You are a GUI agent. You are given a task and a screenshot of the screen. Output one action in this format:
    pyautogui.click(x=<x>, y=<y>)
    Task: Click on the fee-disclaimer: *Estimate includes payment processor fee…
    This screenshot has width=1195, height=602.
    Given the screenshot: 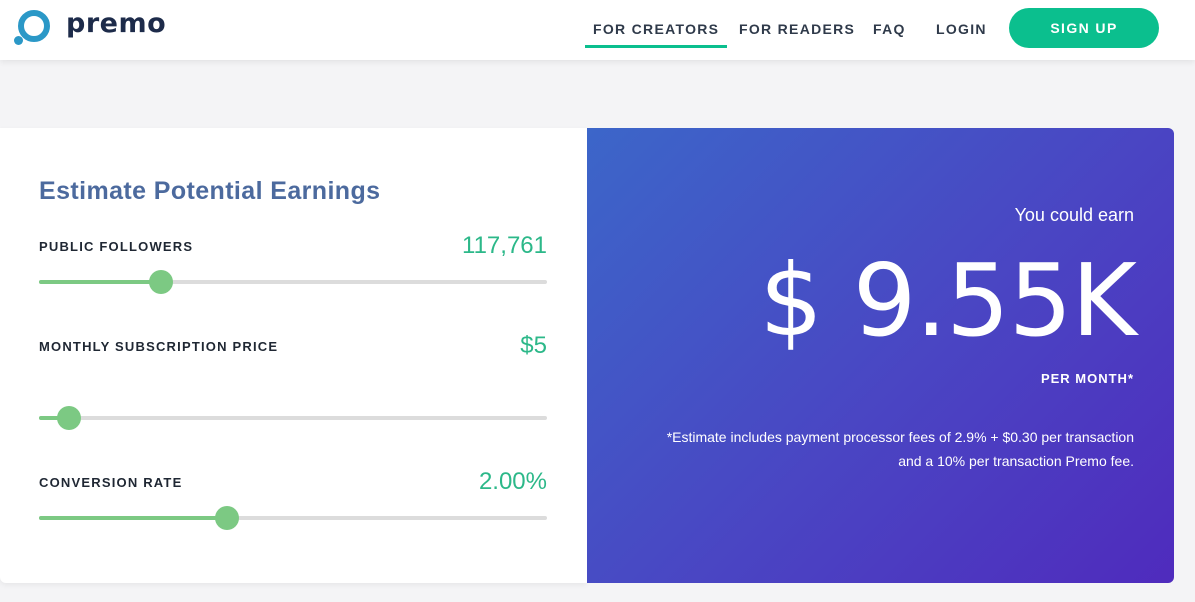 What is the action you would take?
    pyautogui.click(x=874, y=449)
    